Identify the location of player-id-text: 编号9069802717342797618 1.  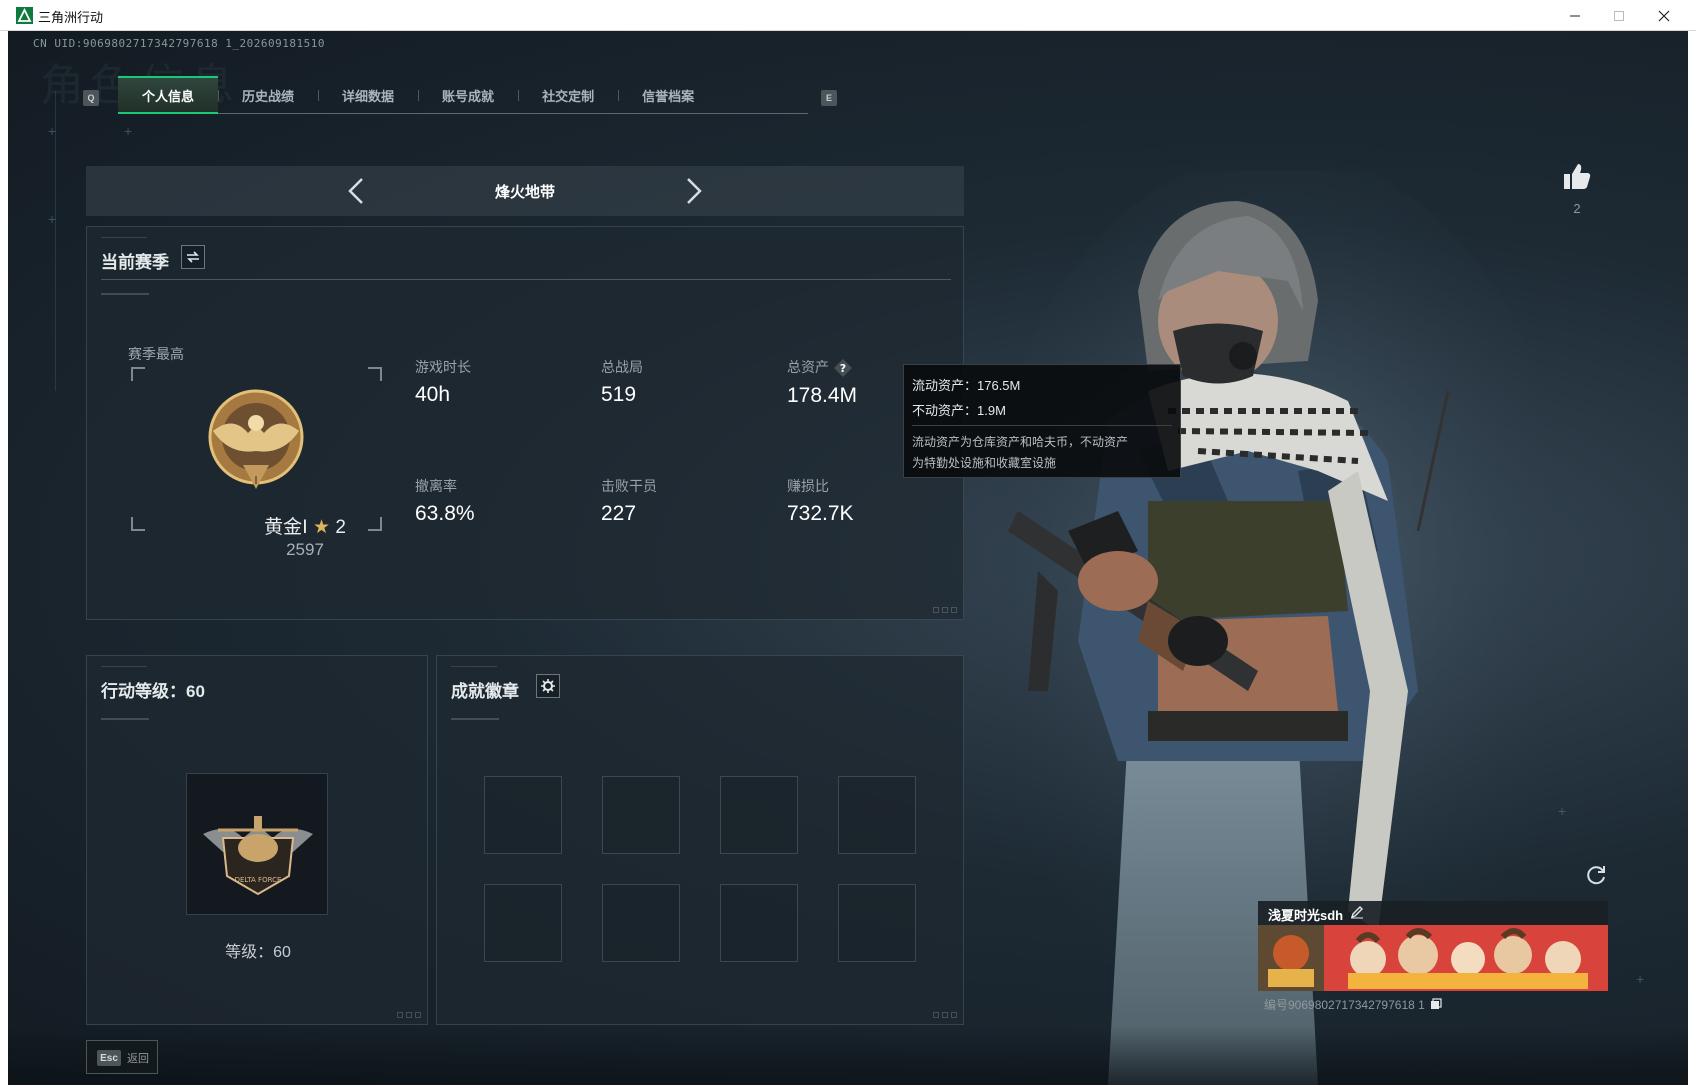
(1344, 1005).